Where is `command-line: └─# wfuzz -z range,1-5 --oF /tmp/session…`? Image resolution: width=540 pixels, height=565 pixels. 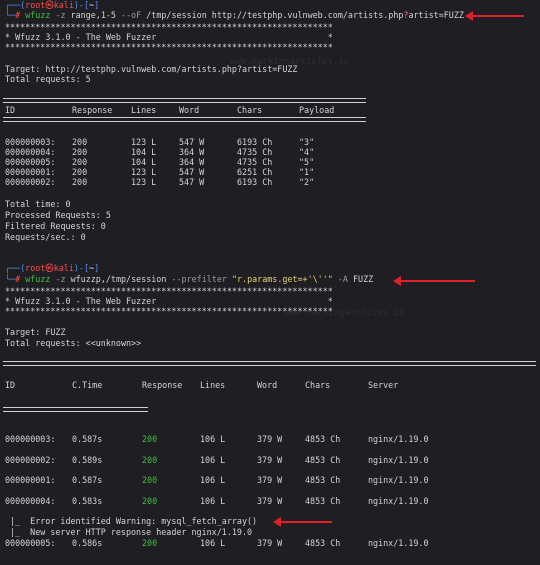
command-line: └─# wfuzz -z range,1-5 --oF /tmp/session… is located at coordinates (234, 15).